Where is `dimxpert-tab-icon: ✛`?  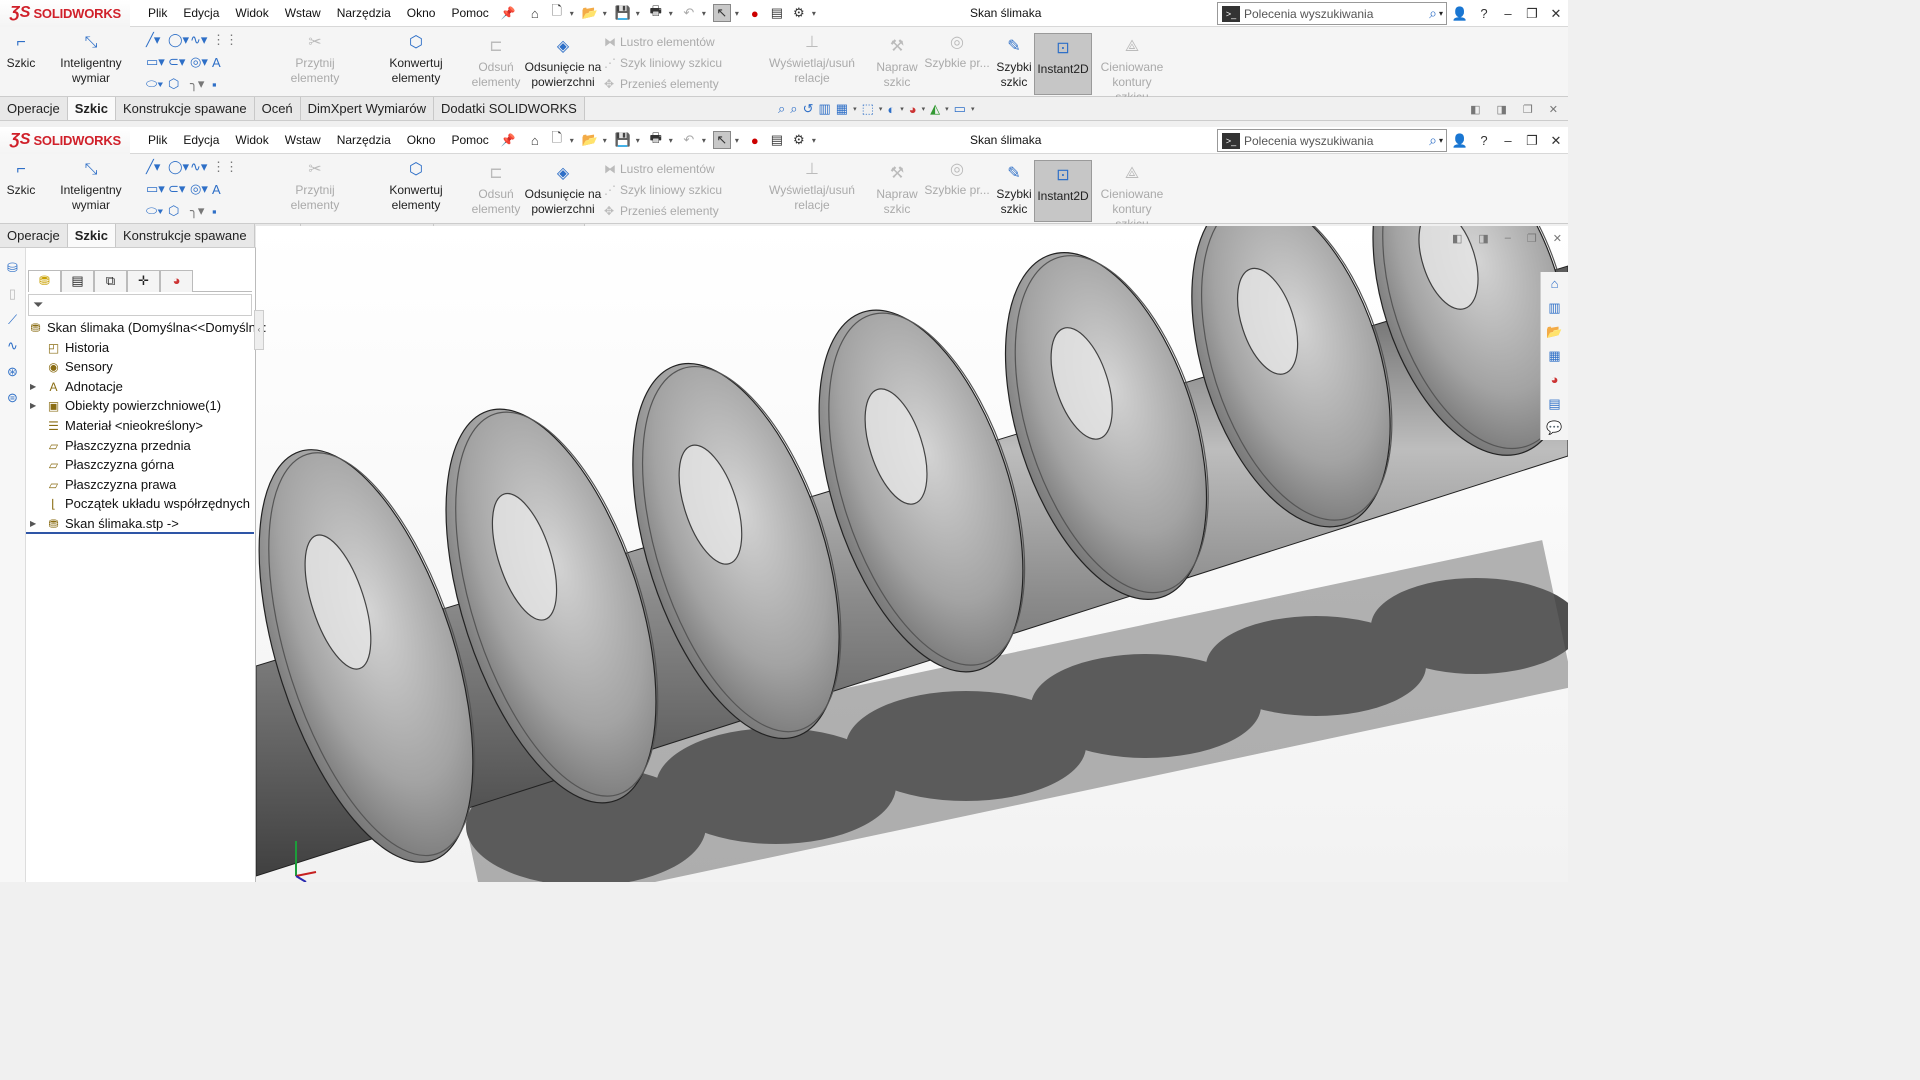 dimxpert-tab-icon: ✛ is located at coordinates (143, 281).